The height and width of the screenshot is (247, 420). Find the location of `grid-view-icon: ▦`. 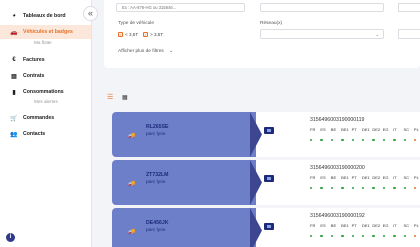

grid-view-icon: ▦ is located at coordinates (125, 97).